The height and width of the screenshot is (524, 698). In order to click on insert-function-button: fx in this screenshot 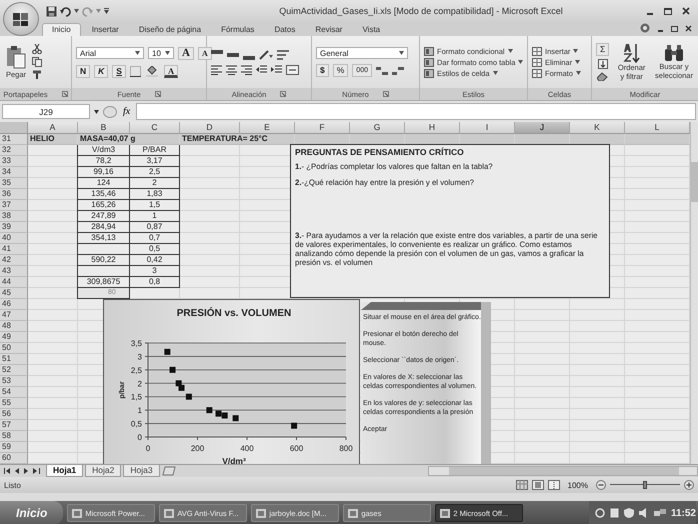, I will do `click(126, 111)`.